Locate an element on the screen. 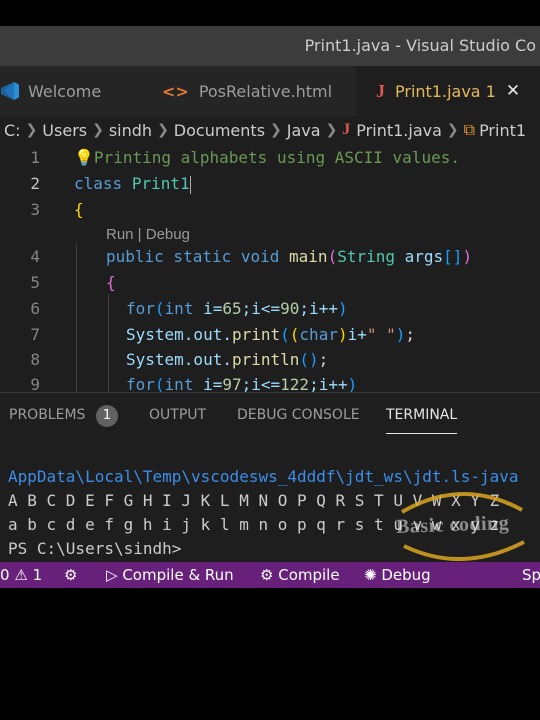 The width and height of the screenshot is (540, 720). html-code-icon: <> is located at coordinates (175, 91).